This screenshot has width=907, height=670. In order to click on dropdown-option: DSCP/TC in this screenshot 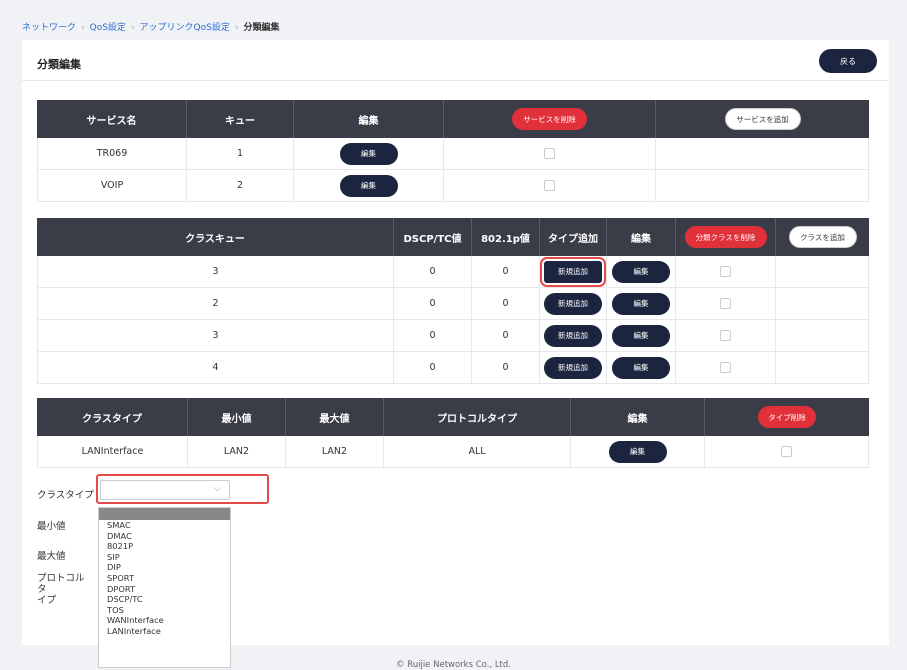, I will do `click(164, 599)`.